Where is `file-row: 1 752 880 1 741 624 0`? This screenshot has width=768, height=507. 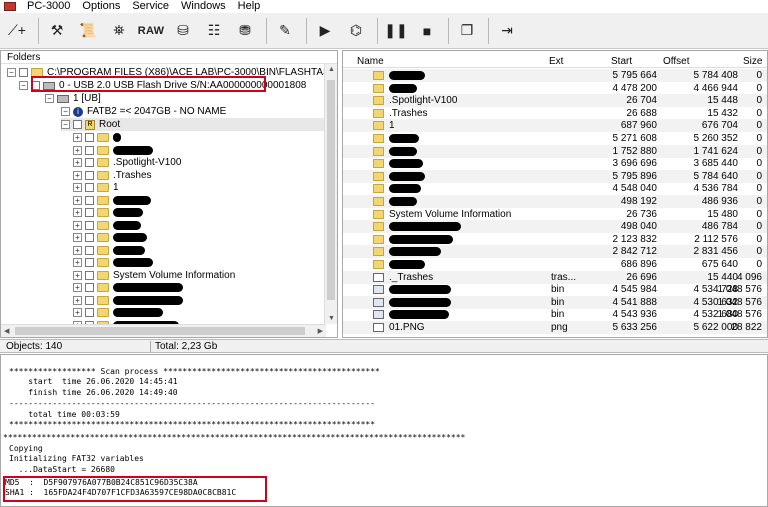
file-row: 1 752 880 1 741 624 0 is located at coordinates (555, 151).